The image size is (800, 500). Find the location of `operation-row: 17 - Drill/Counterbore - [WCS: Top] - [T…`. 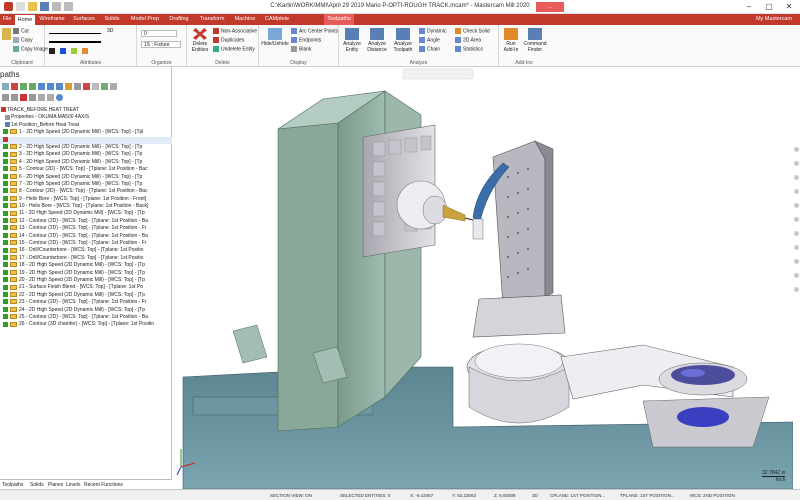

operation-row: 17 - Drill/Counterbore - [WCS: Top] - [T… is located at coordinates (86, 258).